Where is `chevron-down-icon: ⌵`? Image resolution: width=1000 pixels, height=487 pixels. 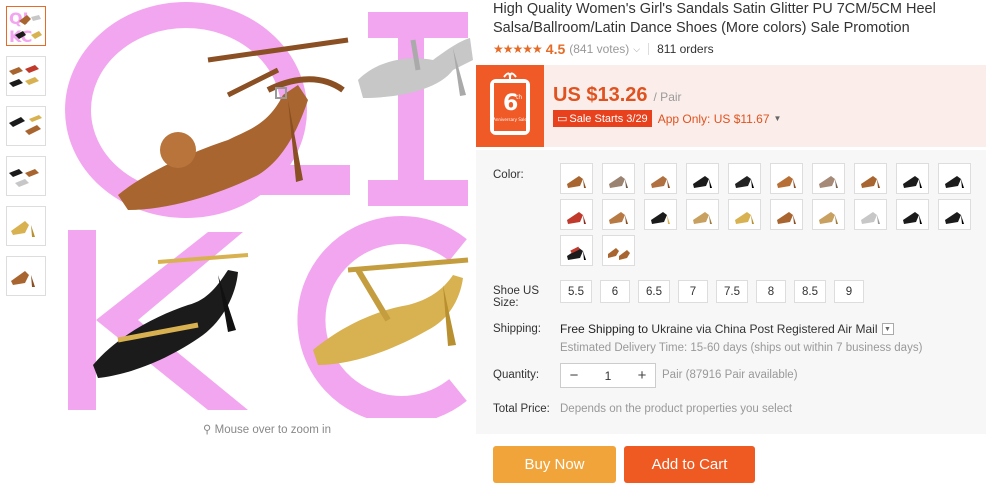 chevron-down-icon: ⌵ is located at coordinates (636, 49).